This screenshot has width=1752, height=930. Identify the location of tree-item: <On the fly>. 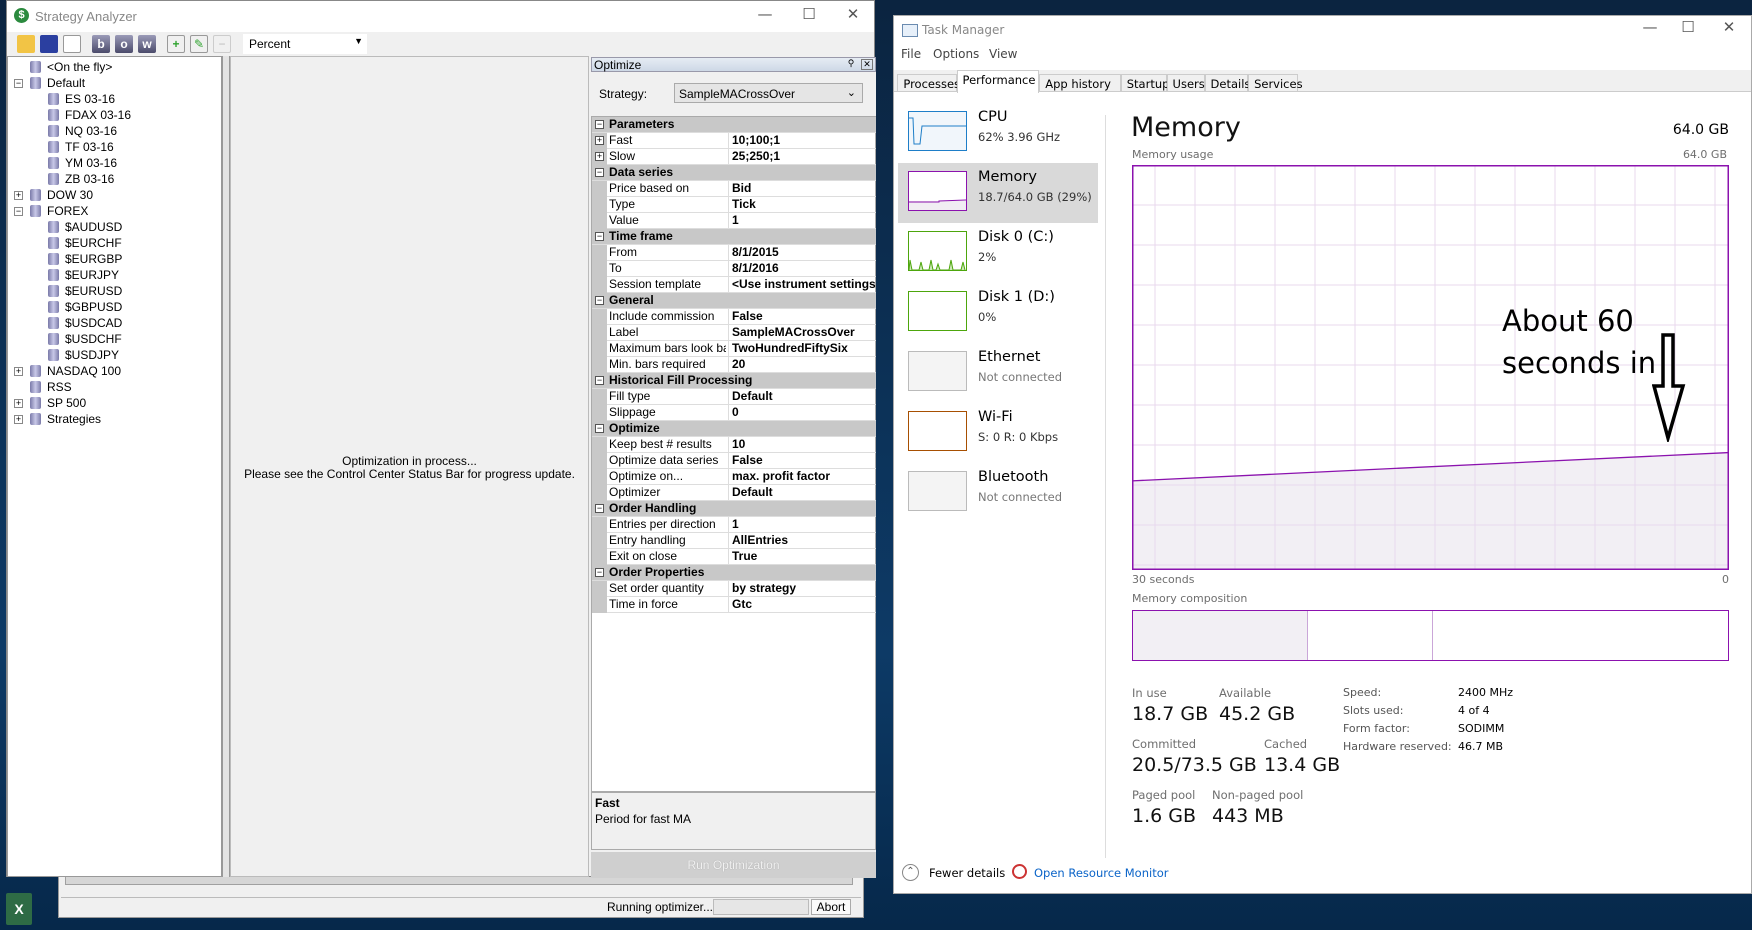
(113, 67).